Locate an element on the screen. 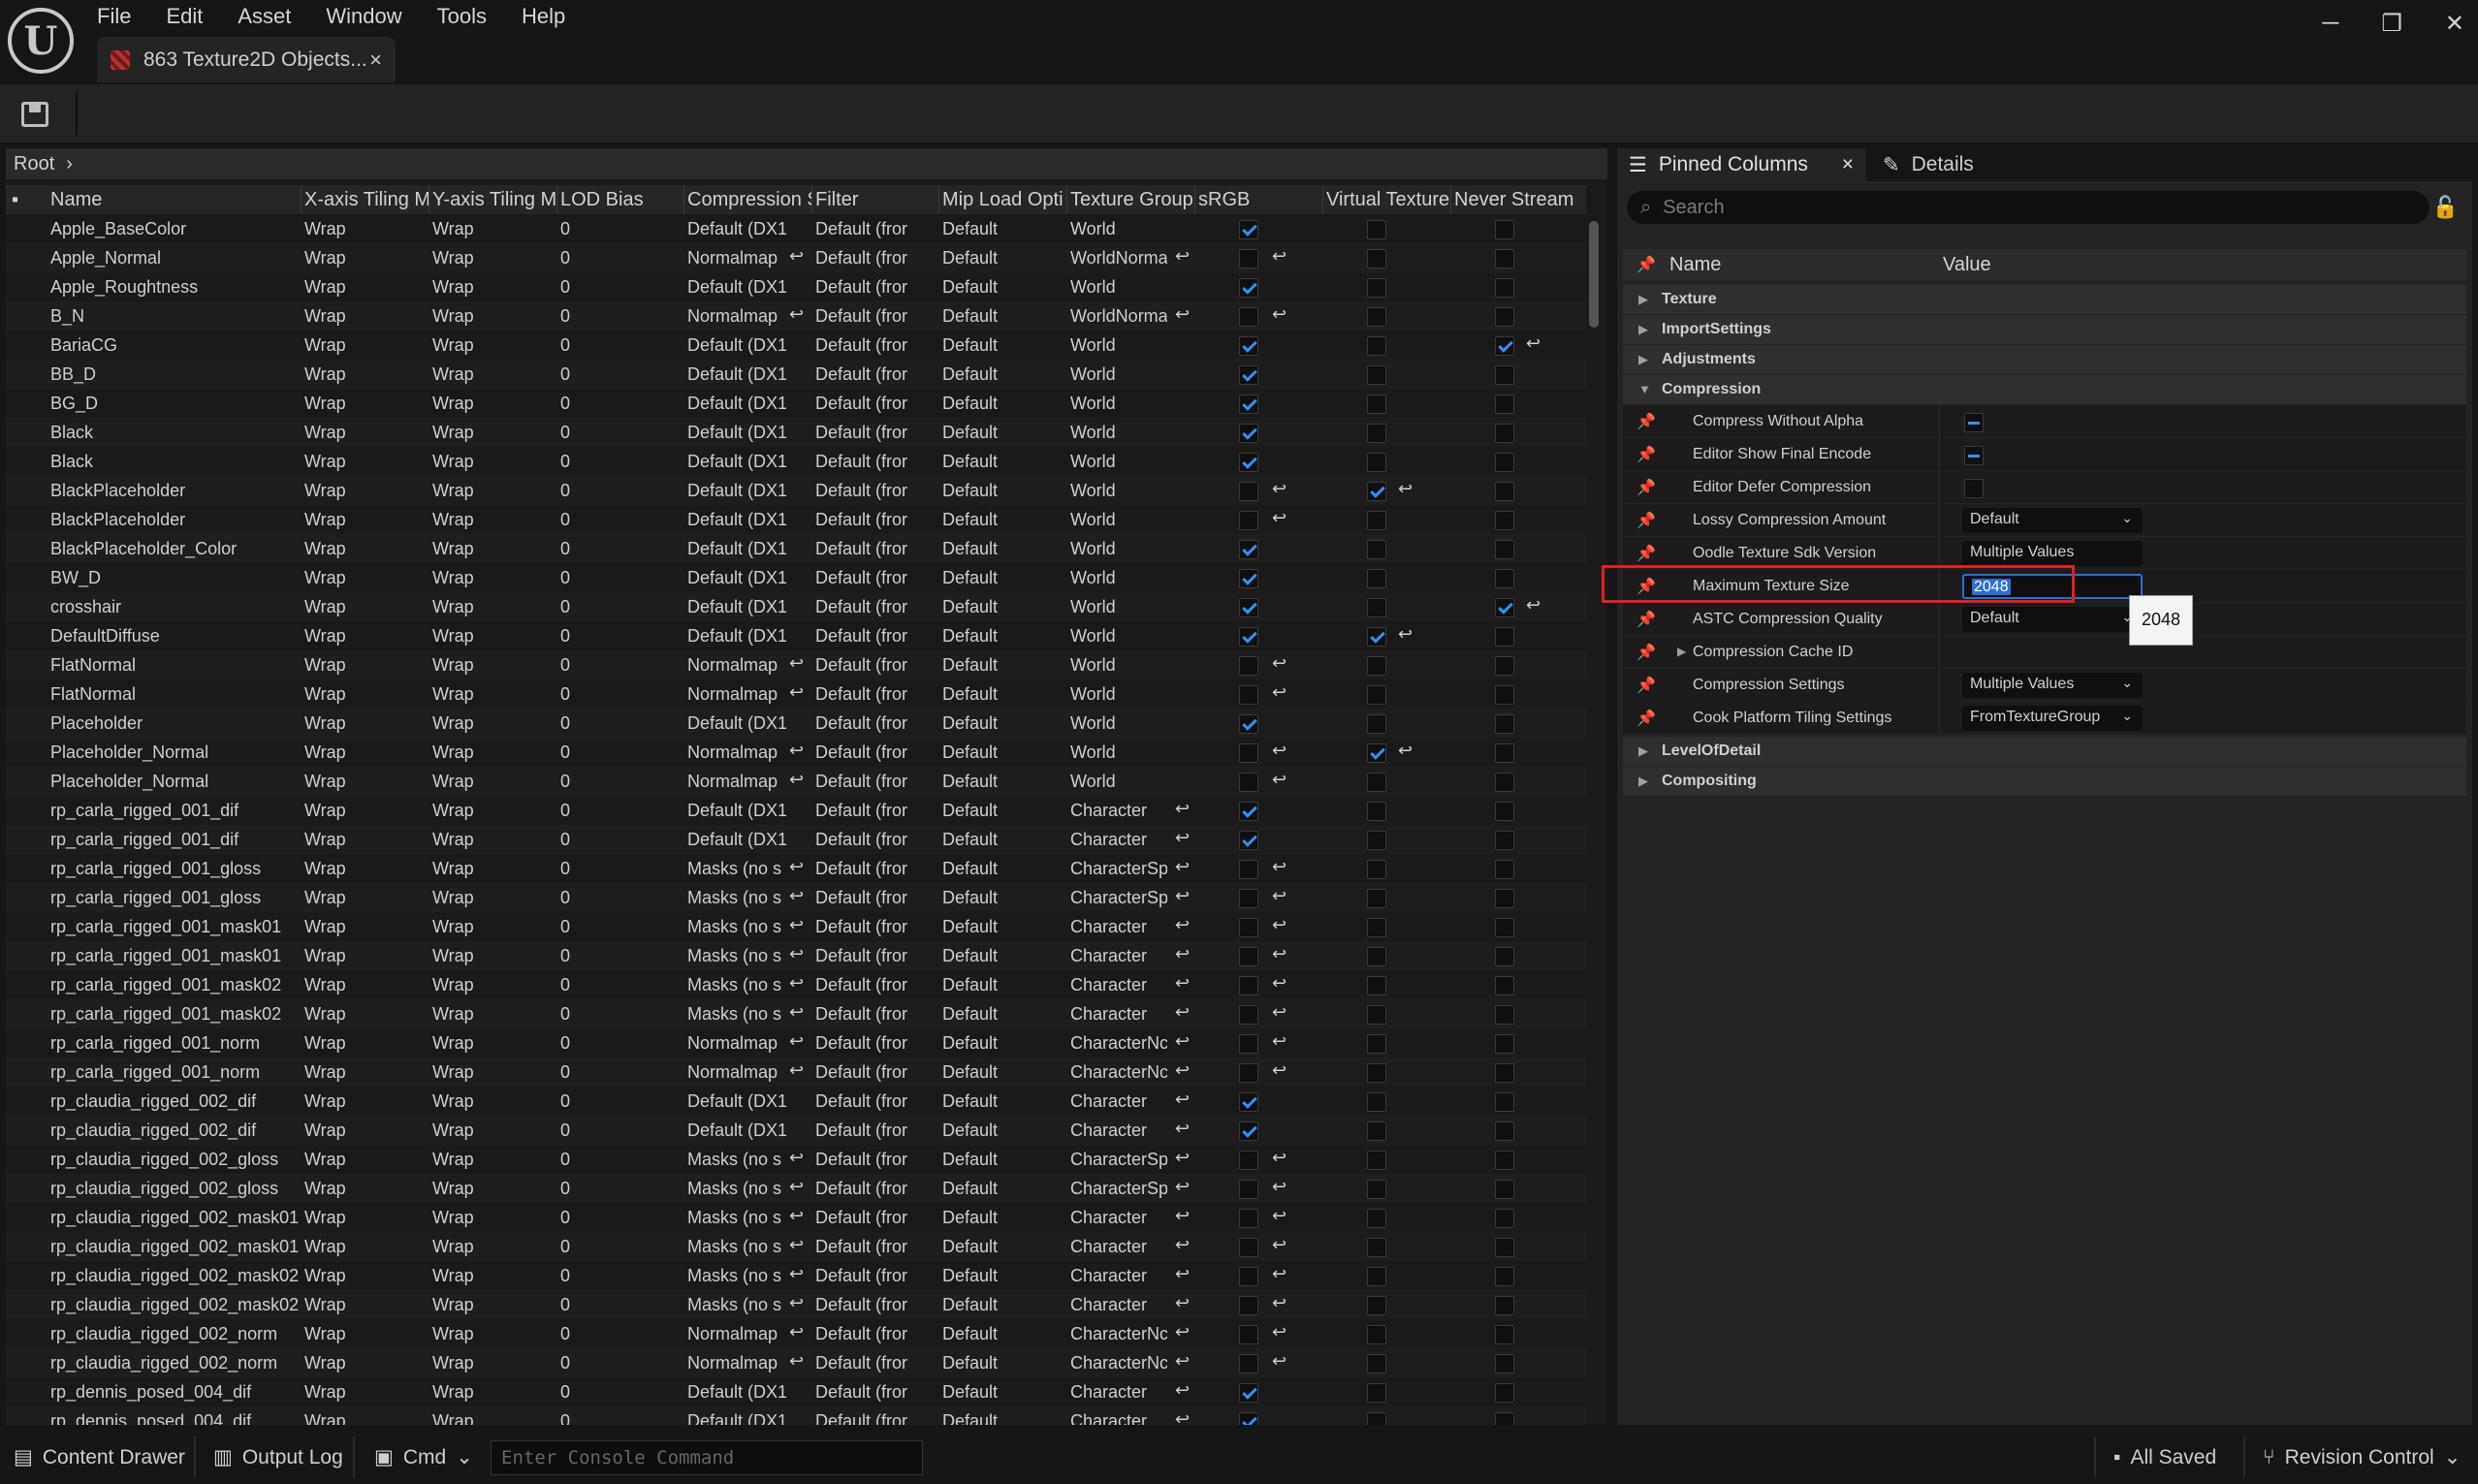 This screenshot has height=1484, width=2478. column-header: Filter is located at coordinates (877, 200).